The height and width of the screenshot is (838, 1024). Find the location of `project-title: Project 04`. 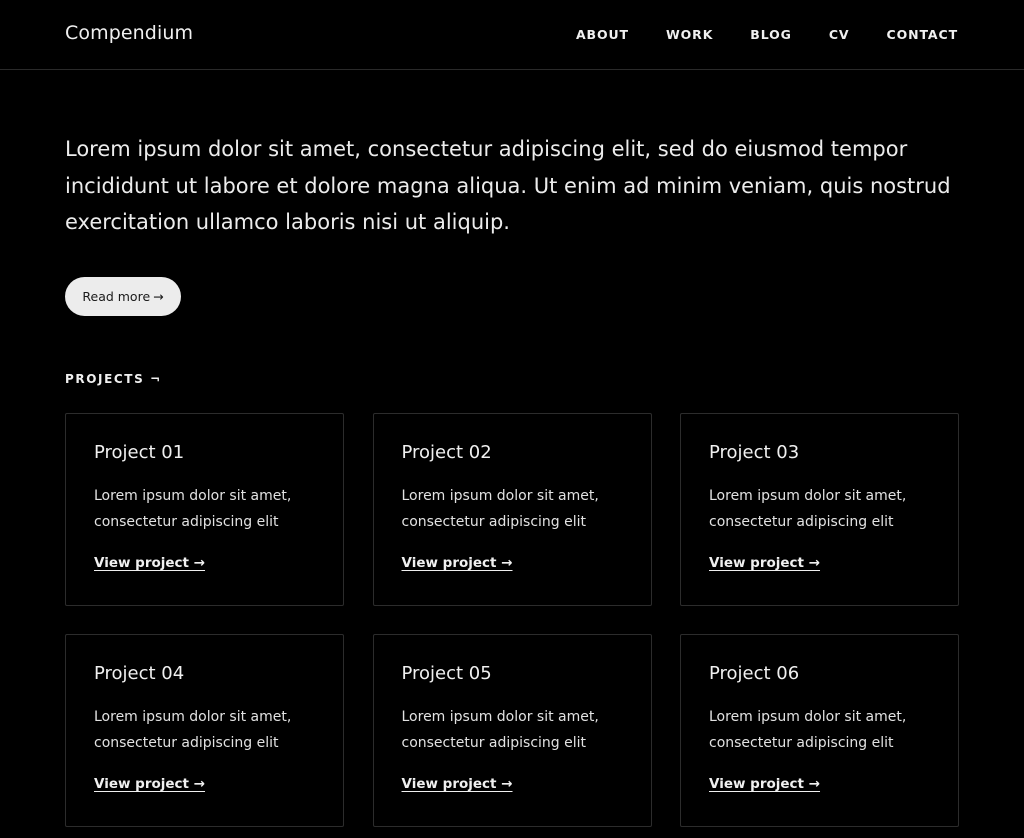

project-title: Project 04 is located at coordinates (139, 673).